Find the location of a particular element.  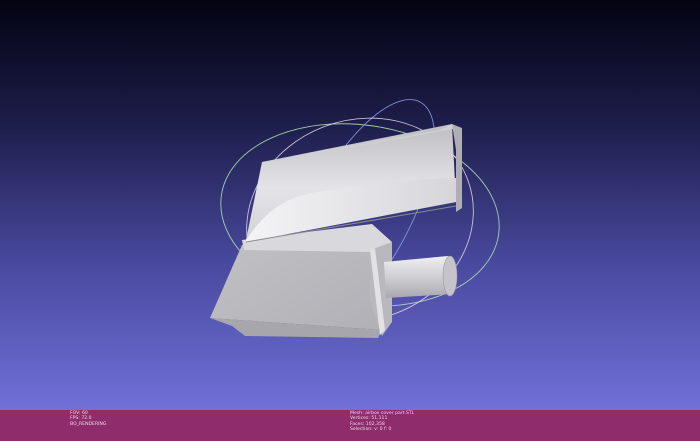

model-cylinder-cap is located at coordinates (450, 276).